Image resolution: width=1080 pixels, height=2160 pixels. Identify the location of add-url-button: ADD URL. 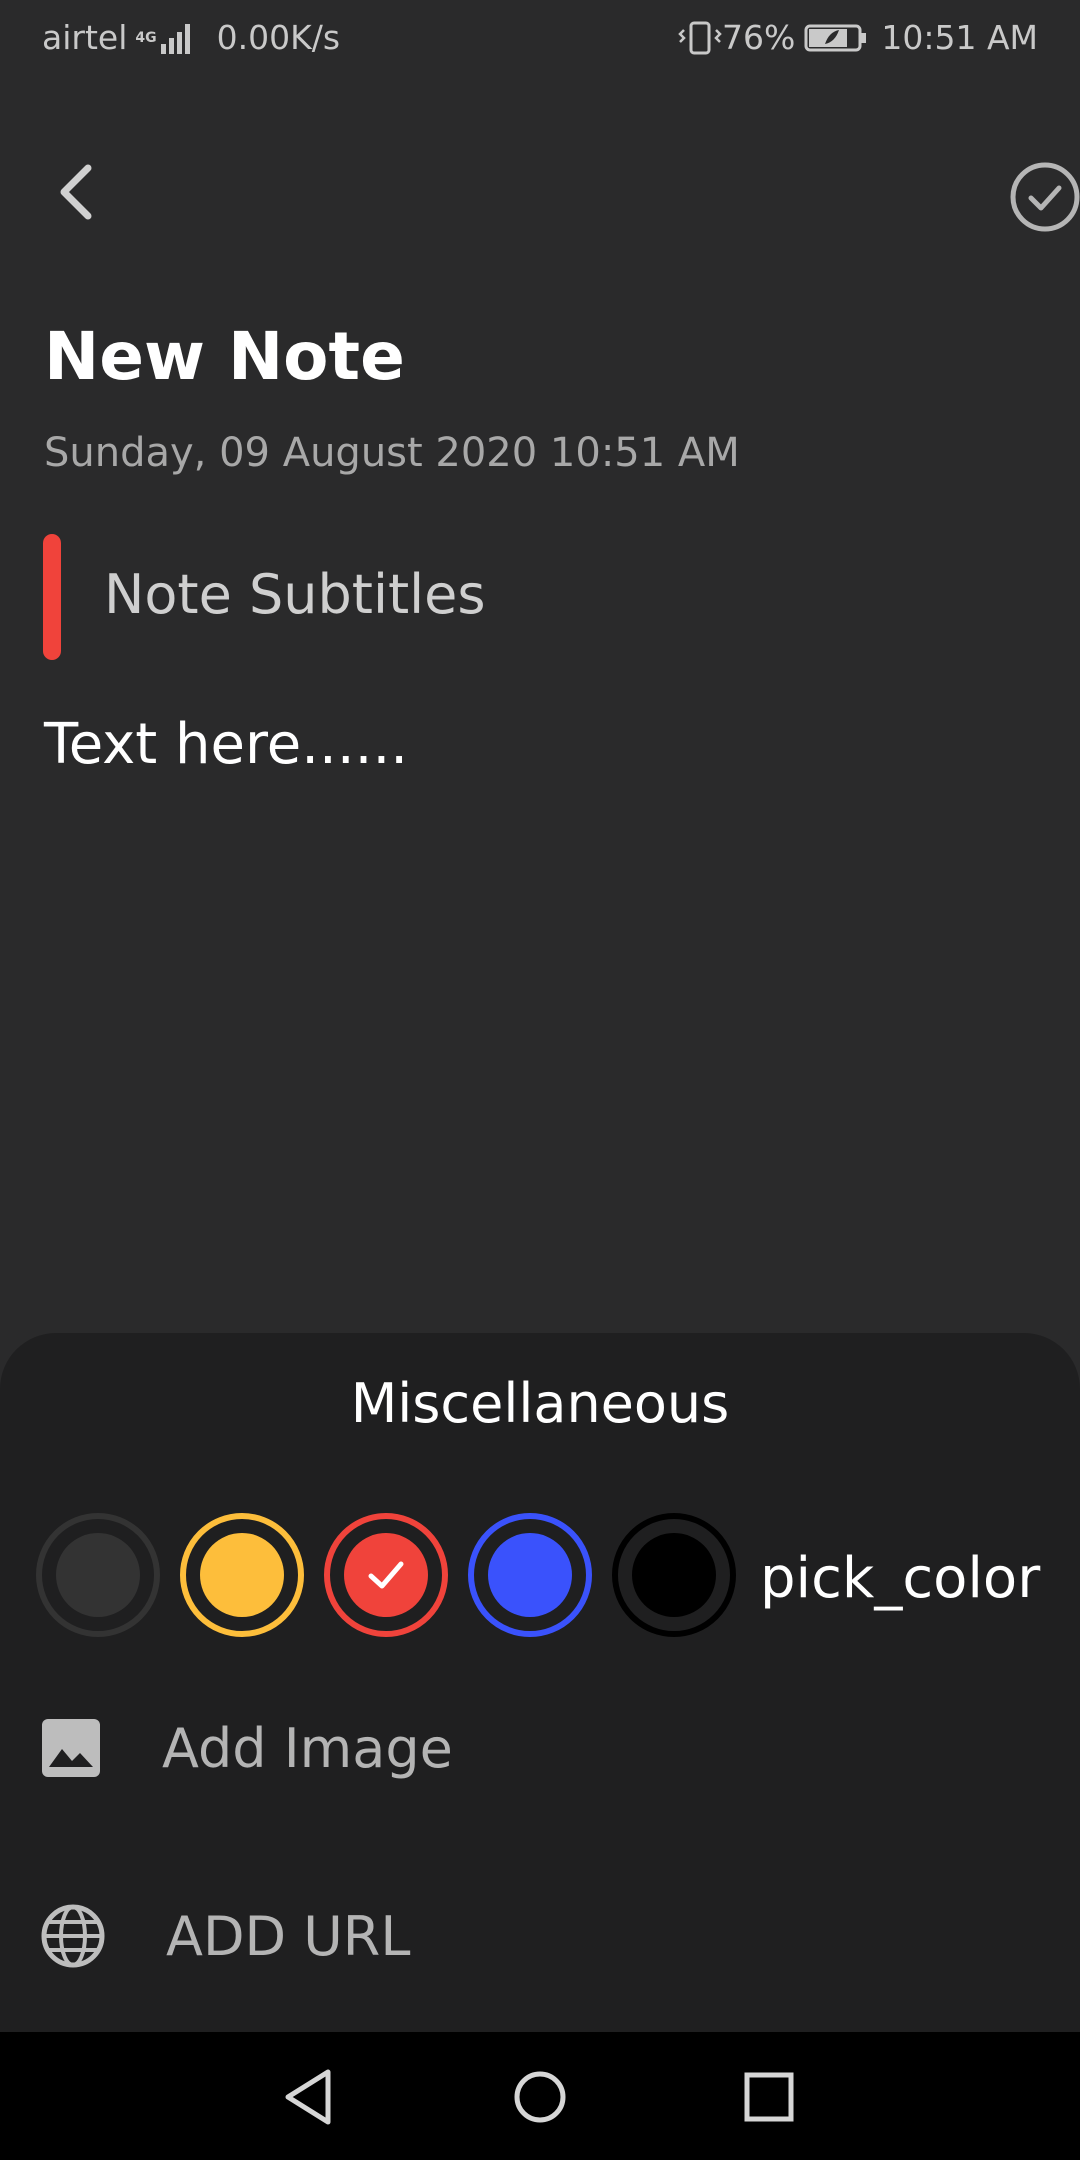
(225, 1936).